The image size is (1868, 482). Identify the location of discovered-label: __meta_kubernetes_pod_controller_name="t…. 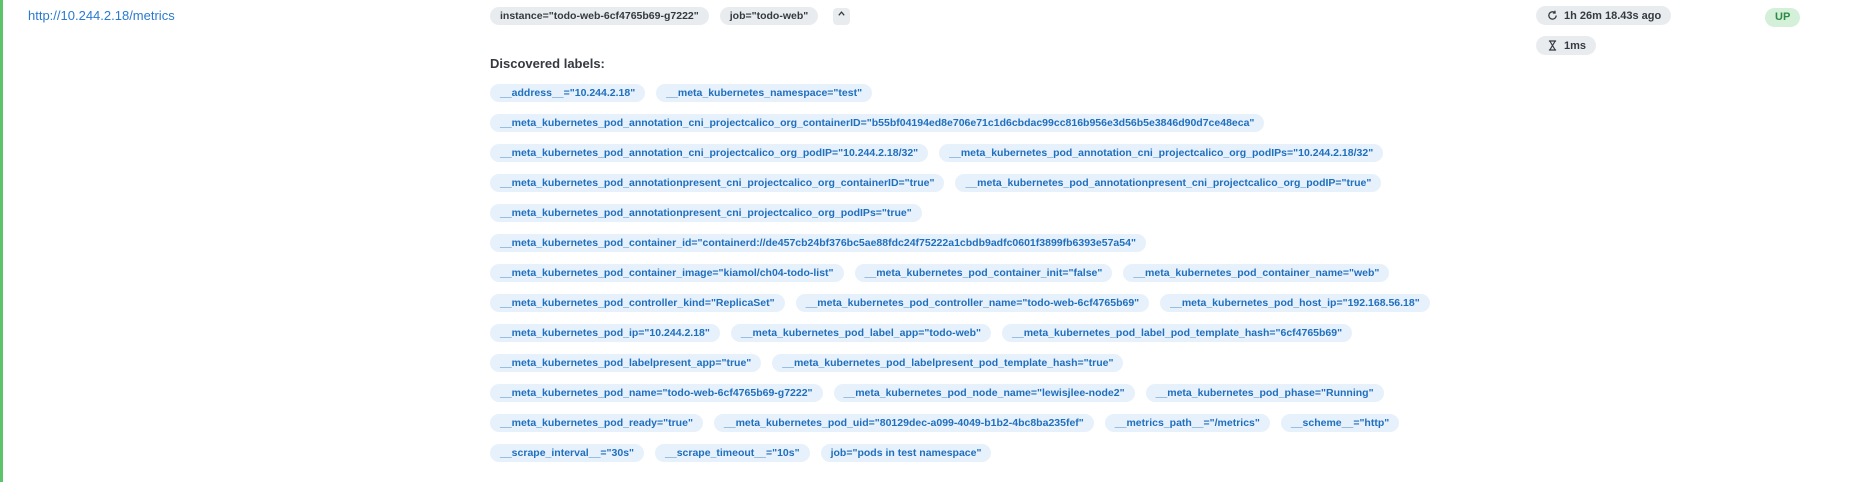
(972, 303).